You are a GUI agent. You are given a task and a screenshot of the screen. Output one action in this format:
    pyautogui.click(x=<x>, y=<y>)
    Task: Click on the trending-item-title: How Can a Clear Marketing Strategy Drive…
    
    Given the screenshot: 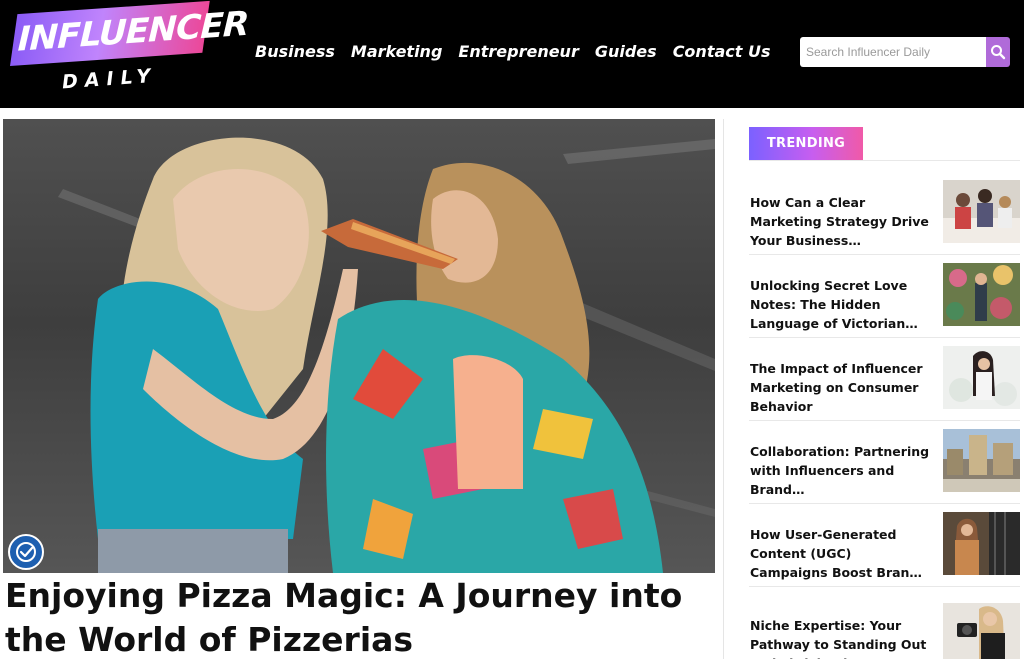 What is the action you would take?
    pyautogui.click(x=841, y=221)
    